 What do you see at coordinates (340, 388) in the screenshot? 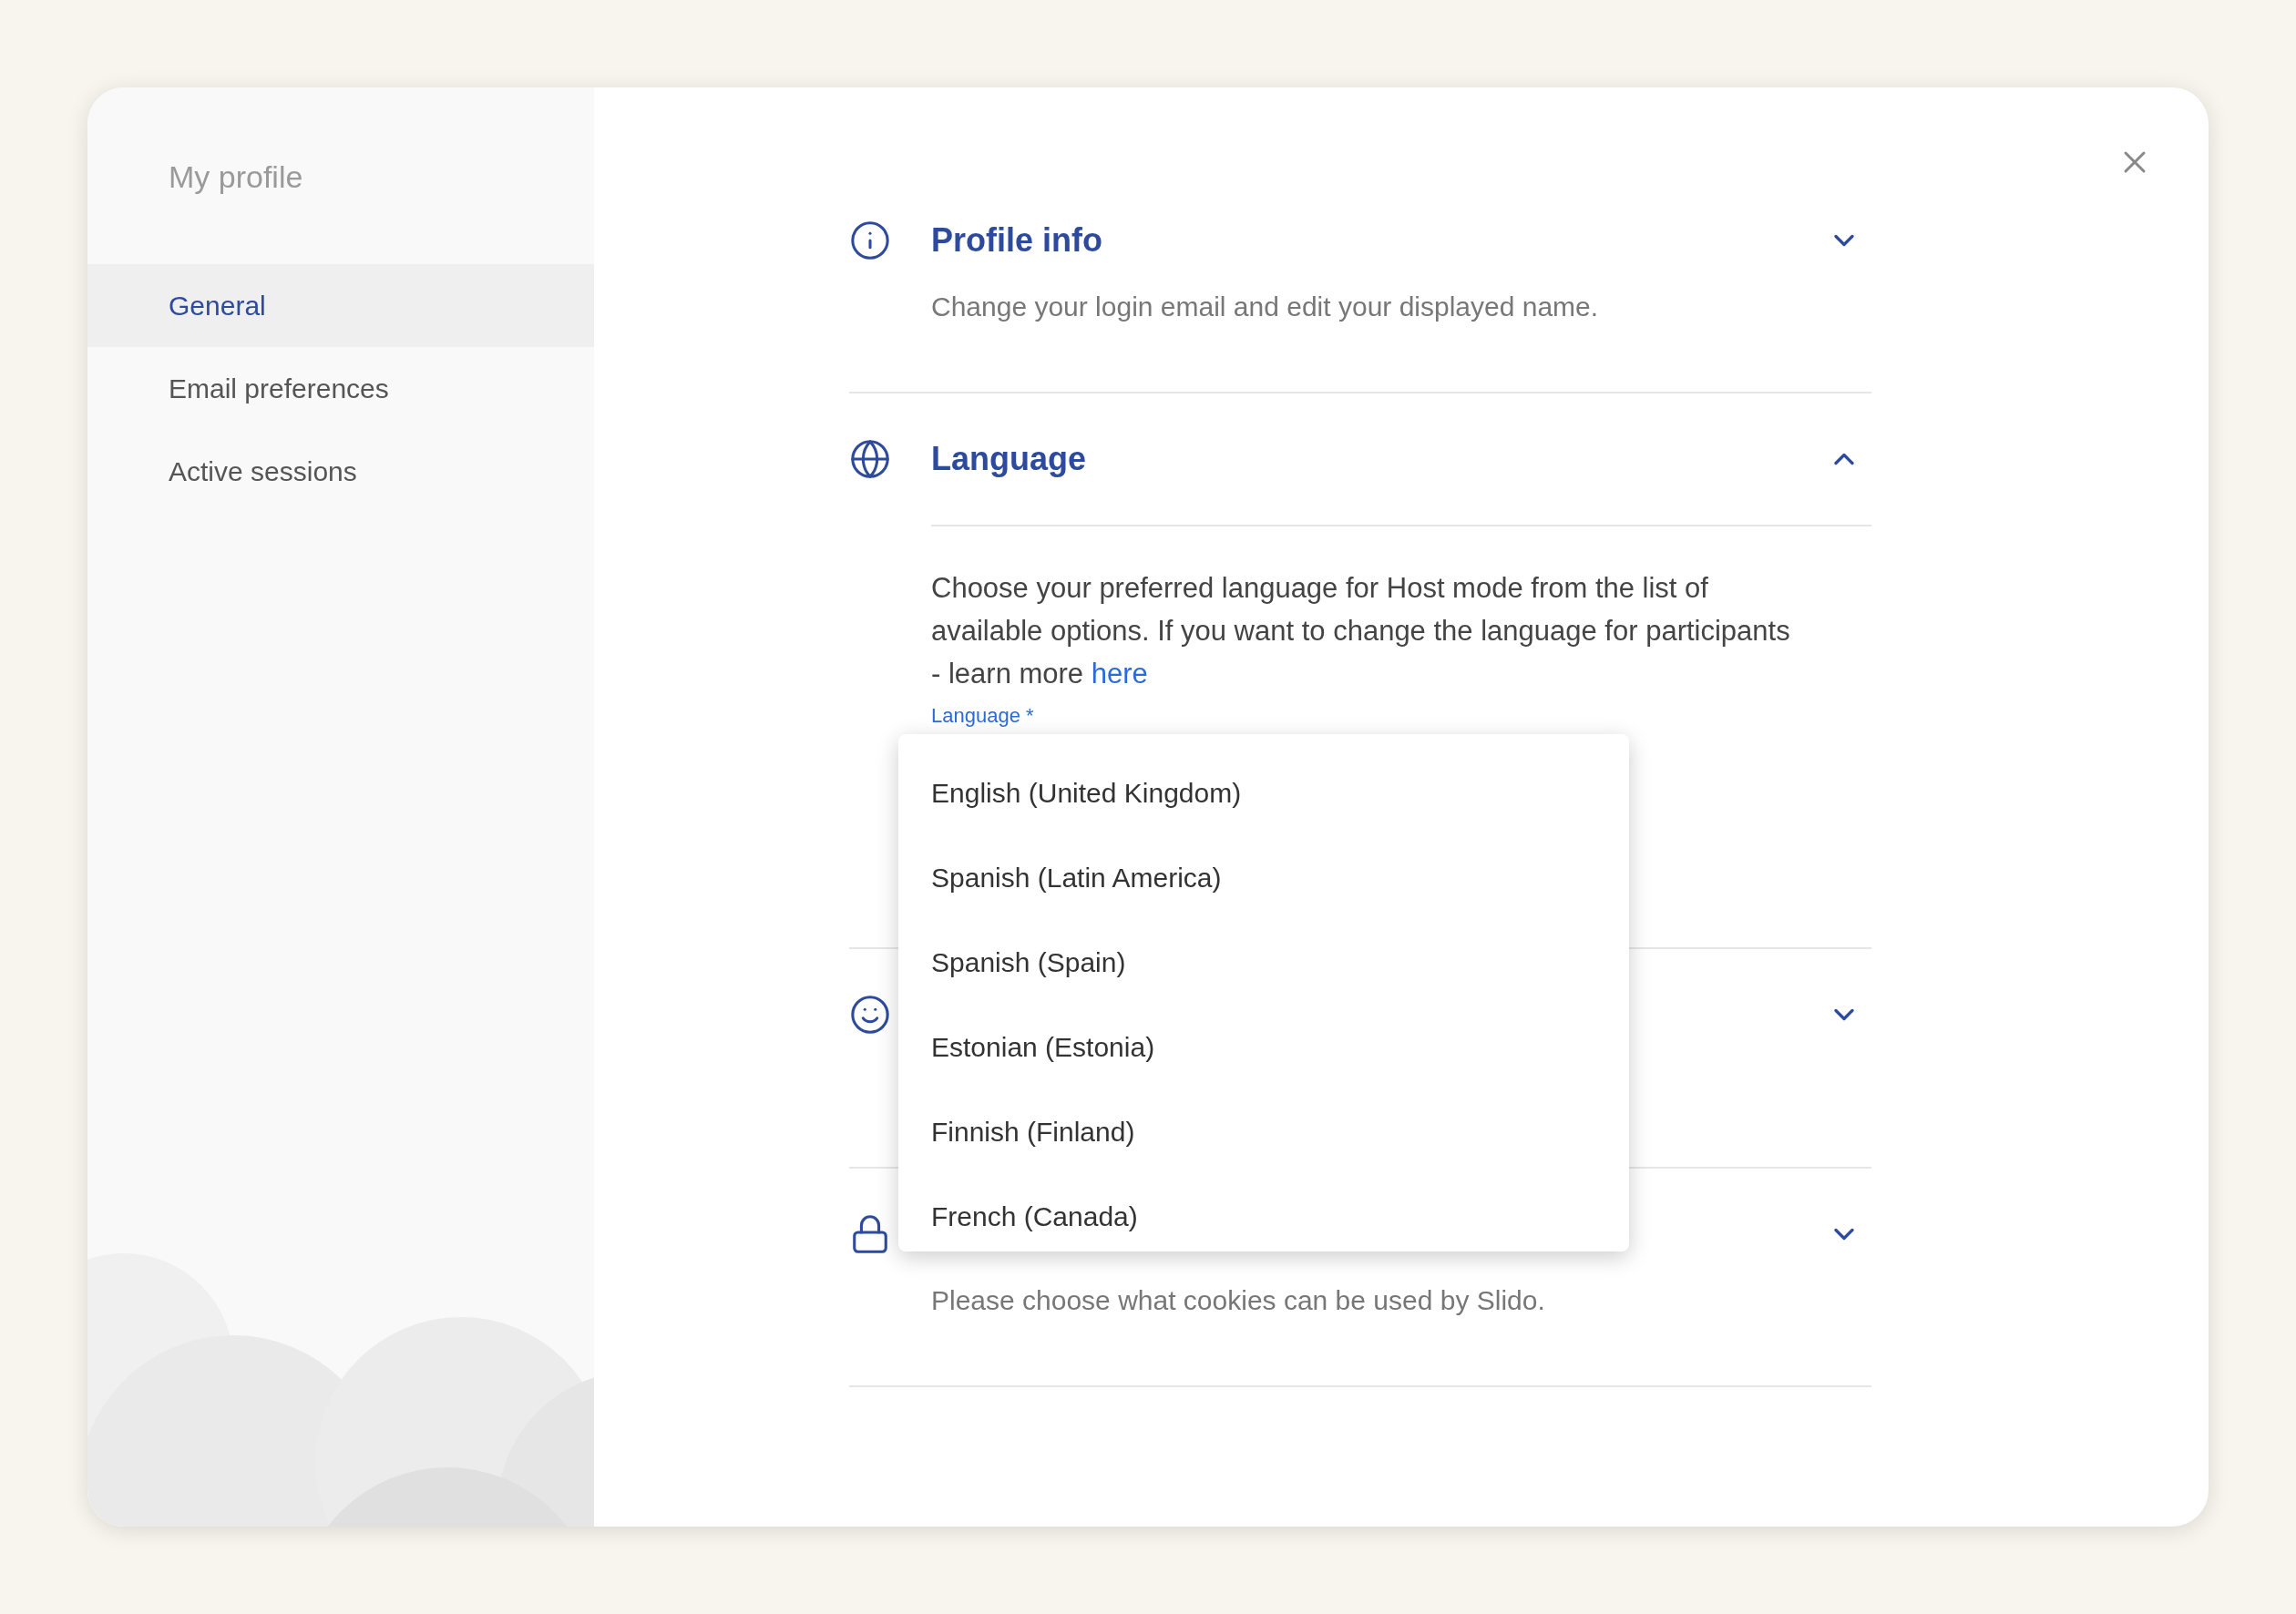
I see `sidebar-item: Email preferences` at bounding box center [340, 388].